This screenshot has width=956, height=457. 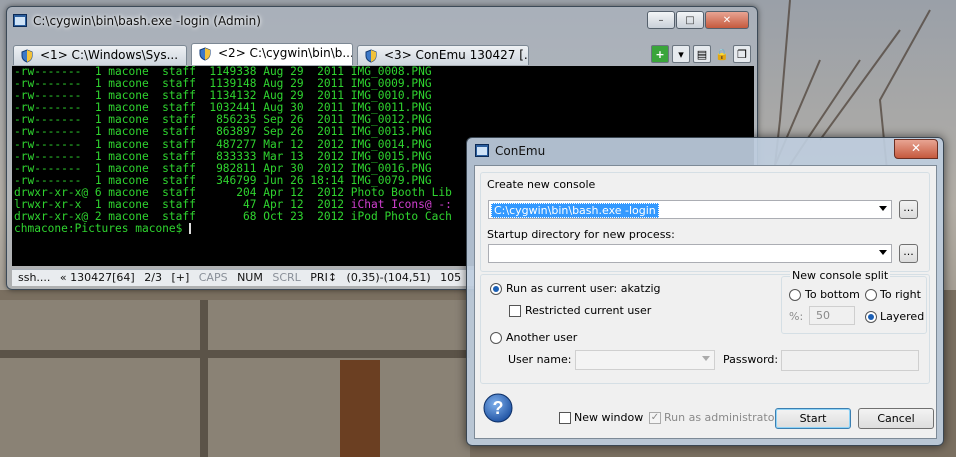 I want to click on cancel-button: Cancel, so click(x=896, y=418).